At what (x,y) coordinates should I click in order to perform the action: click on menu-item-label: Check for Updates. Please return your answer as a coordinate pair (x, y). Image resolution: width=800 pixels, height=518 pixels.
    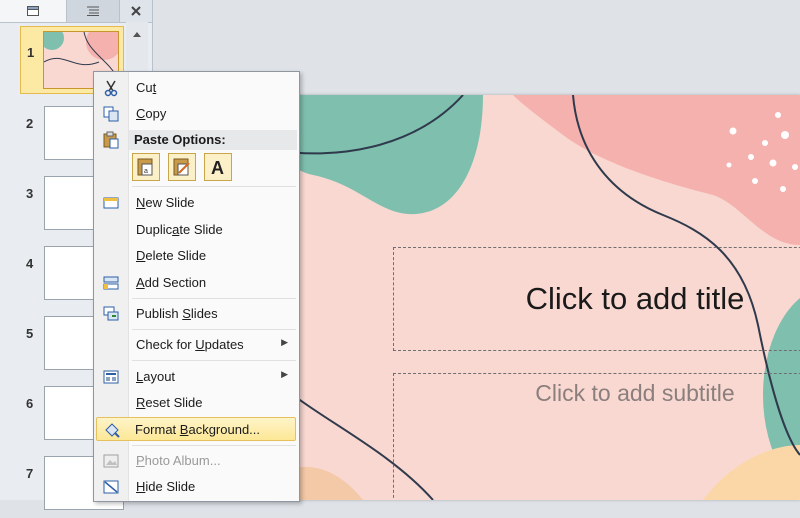
    Looking at the image, I should click on (190, 344).